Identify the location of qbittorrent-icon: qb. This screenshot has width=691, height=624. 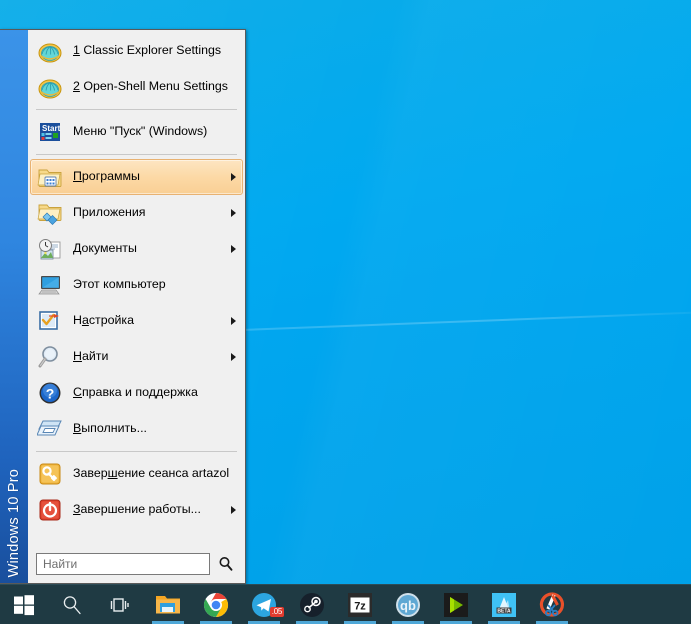
(408, 604).